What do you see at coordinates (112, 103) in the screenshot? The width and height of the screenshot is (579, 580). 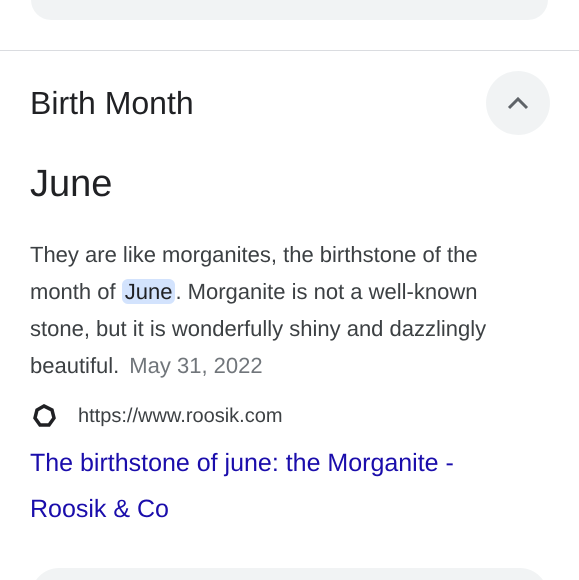 I see `section-title: Birth Month` at bounding box center [112, 103].